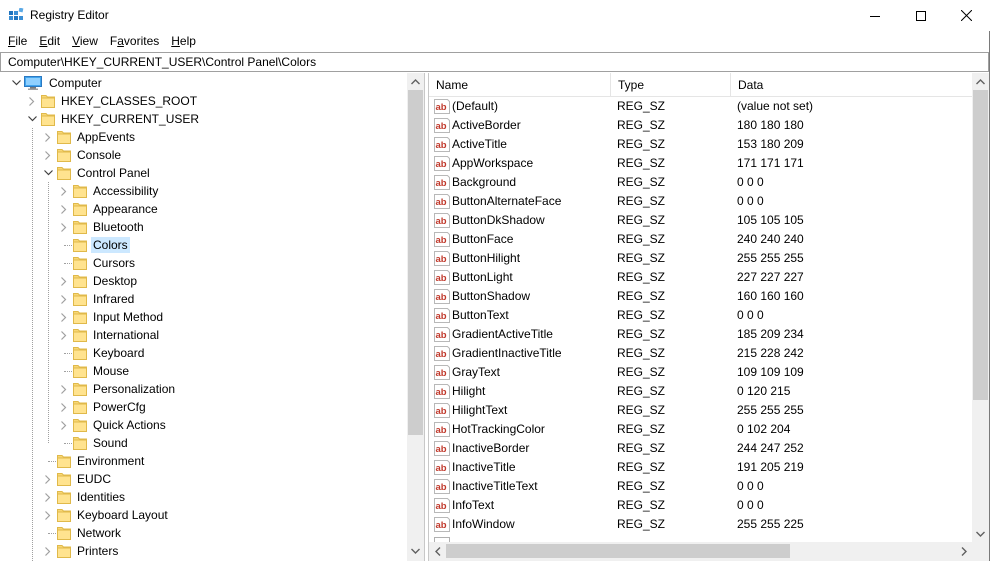 Image resolution: width=990 pixels, height=561 pixels. I want to click on list-row: ab GradientActiveTitle REG_SZ 185 209 234, so click(700, 334).